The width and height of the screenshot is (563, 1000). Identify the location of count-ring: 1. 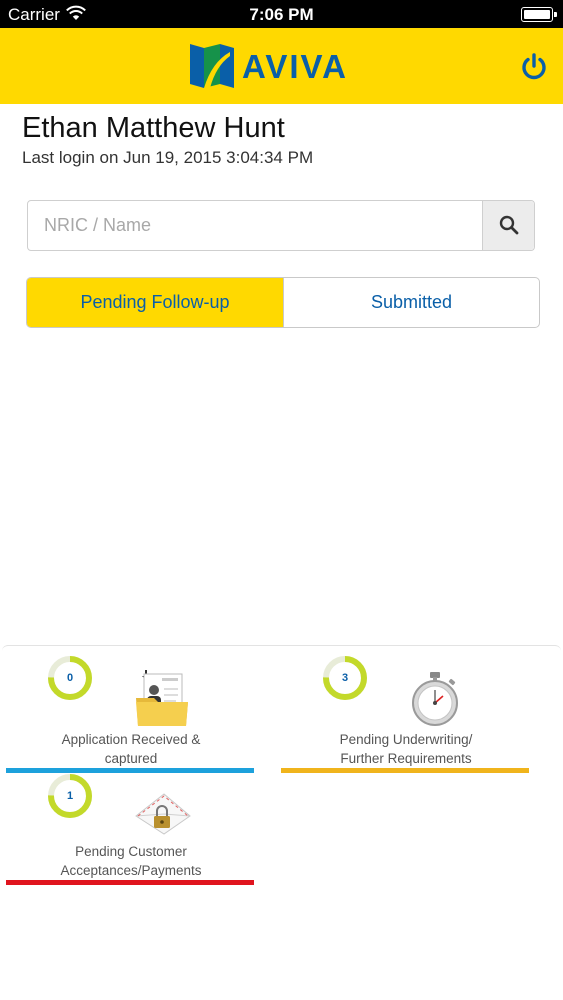
(70, 796).